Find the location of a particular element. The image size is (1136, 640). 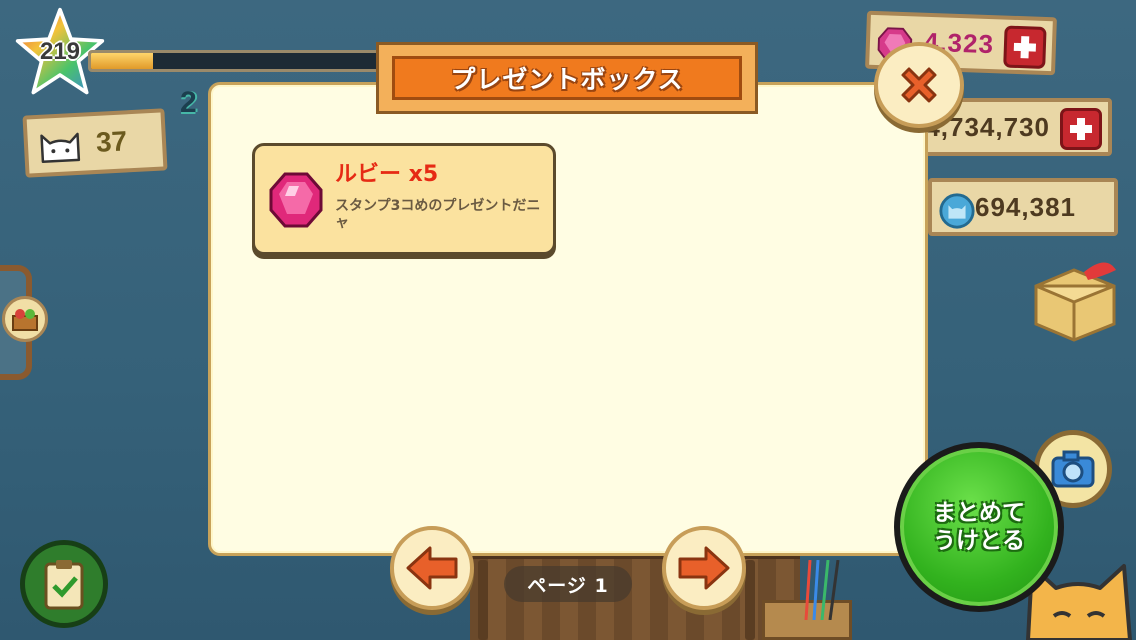

present-item-description: スタンプ3コめのプレゼントだニャ is located at coordinates (438, 214).